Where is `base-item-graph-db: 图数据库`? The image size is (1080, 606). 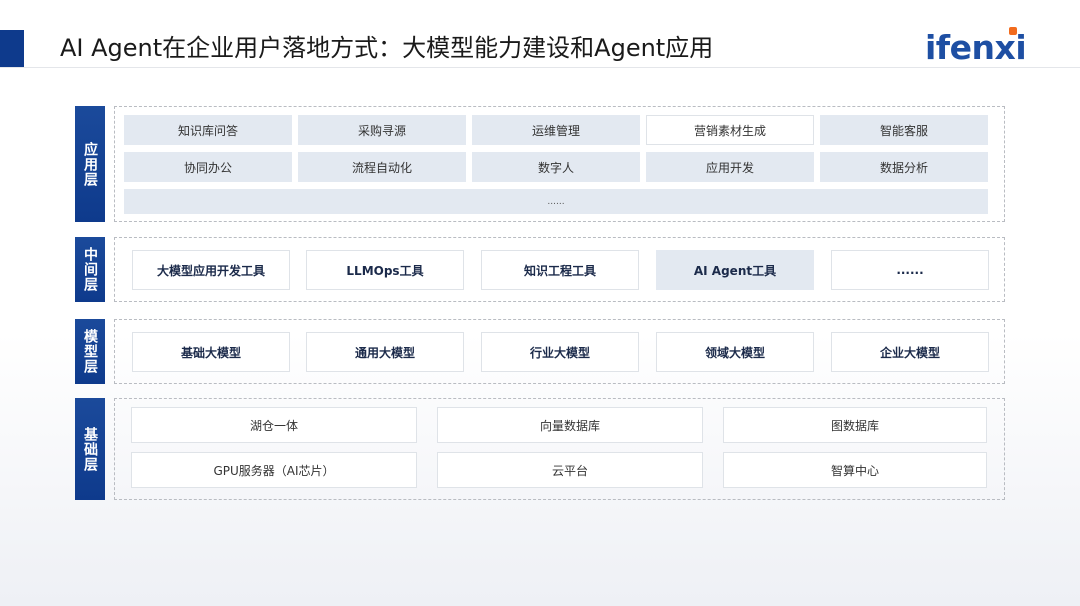
base-item-graph-db: 图数据库 is located at coordinates (855, 425).